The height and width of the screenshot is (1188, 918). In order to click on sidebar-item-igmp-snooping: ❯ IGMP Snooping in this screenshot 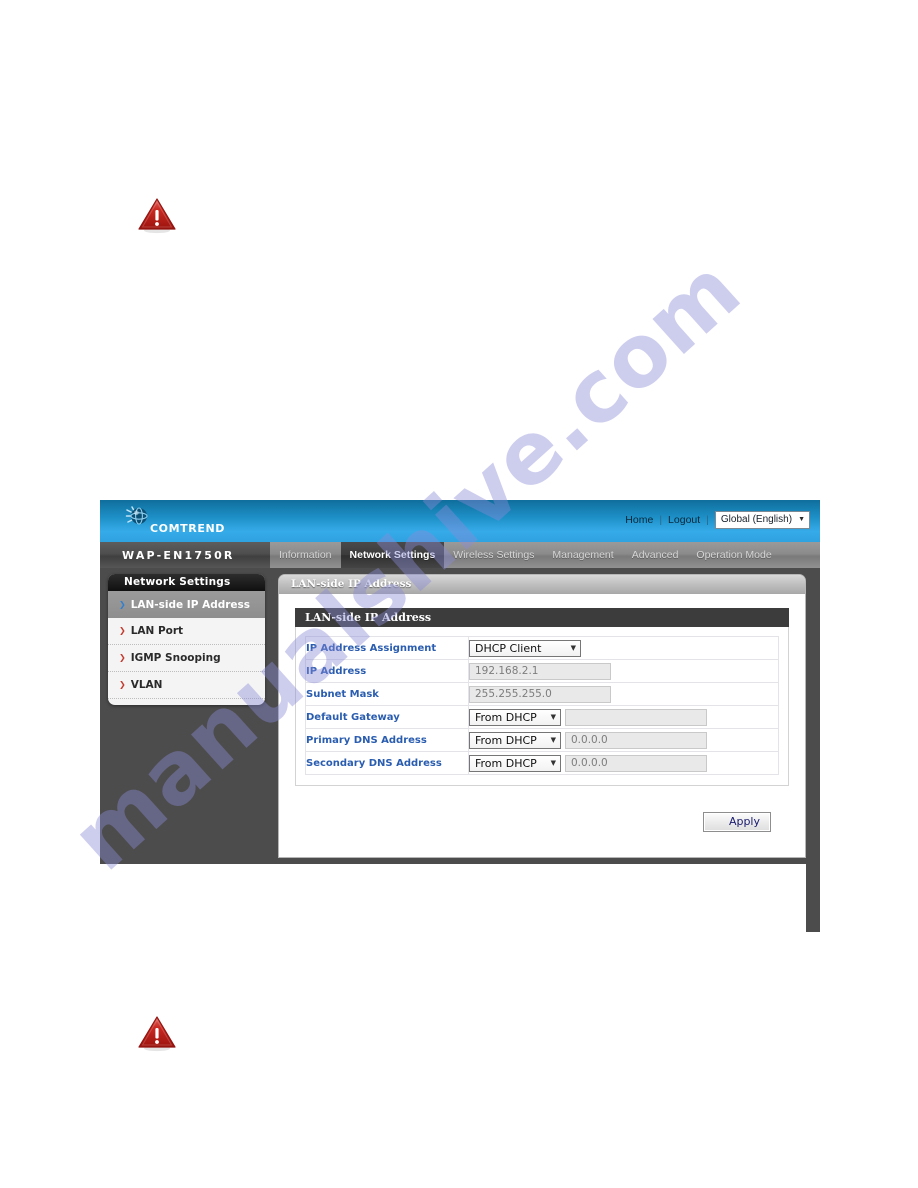, I will do `click(186, 658)`.